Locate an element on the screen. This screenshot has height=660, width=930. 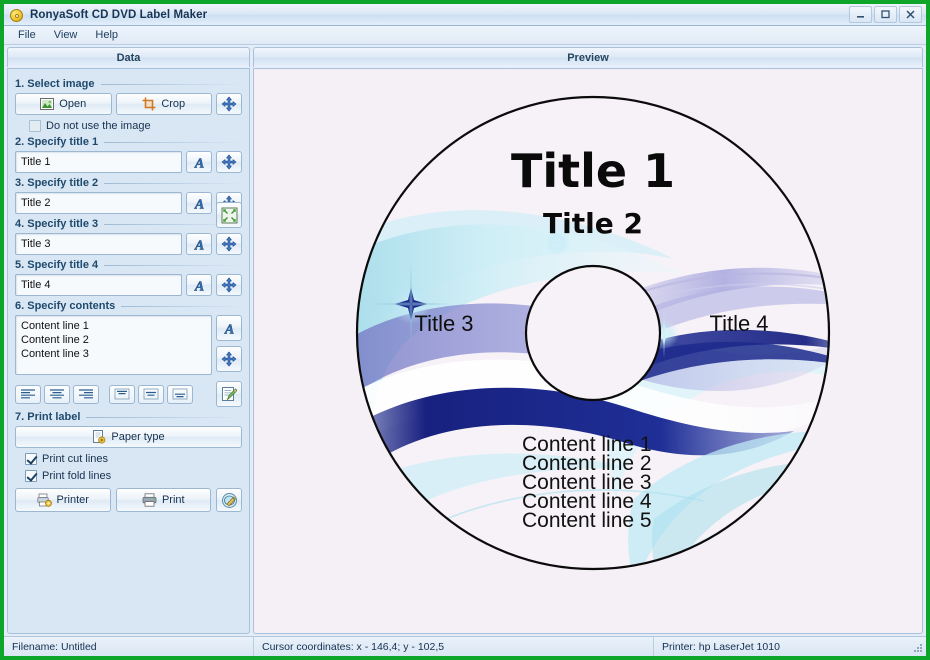
align-bottom-button is located at coordinates (180, 394).